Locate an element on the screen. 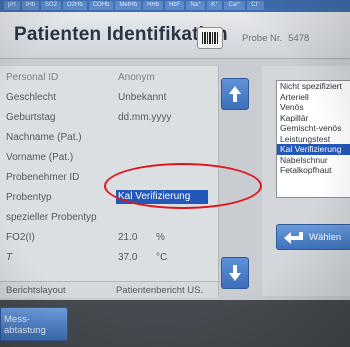 This screenshot has height=347, width=350. parameter-tab: K⁺ is located at coordinates (215, 5).